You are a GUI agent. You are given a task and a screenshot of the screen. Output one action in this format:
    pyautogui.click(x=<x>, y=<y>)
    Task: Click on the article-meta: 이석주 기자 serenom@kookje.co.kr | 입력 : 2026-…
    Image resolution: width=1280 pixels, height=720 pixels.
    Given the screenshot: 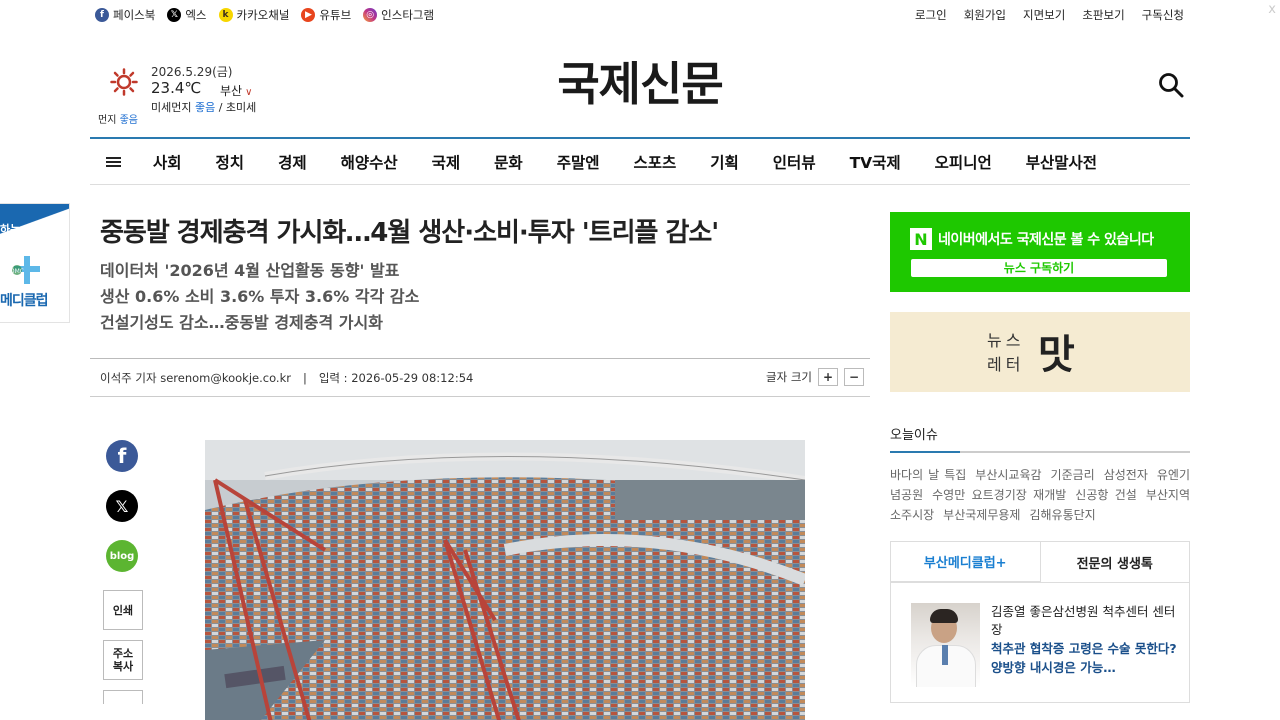 What is the action you would take?
    pyautogui.click(x=480, y=377)
    